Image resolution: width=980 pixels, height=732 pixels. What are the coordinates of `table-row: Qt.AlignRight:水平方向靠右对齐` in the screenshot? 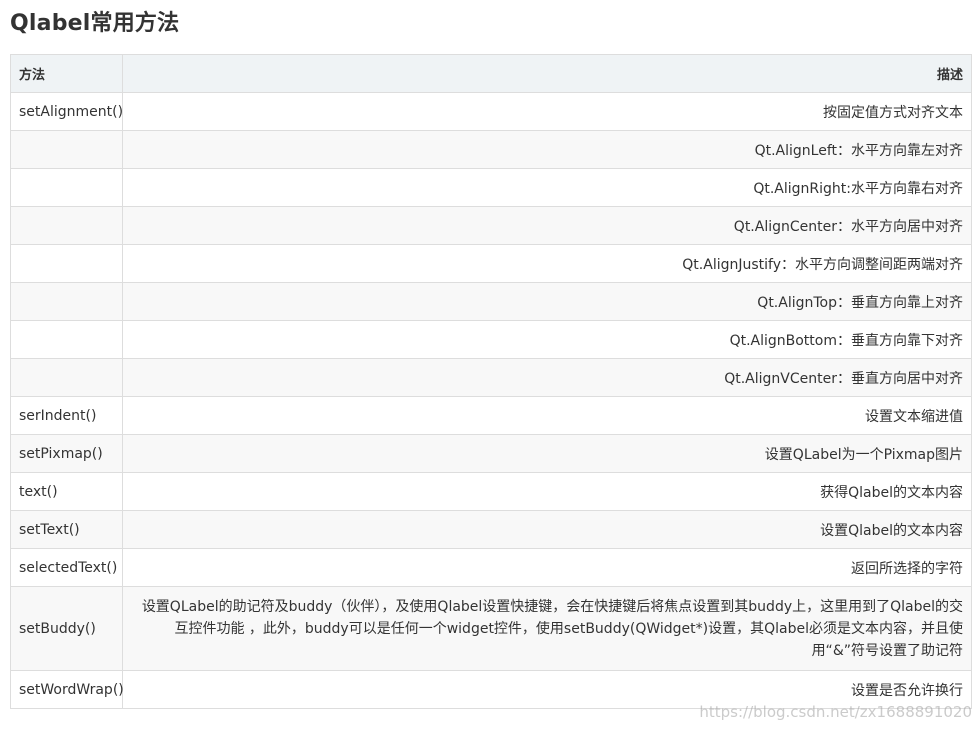 It's located at (491, 187).